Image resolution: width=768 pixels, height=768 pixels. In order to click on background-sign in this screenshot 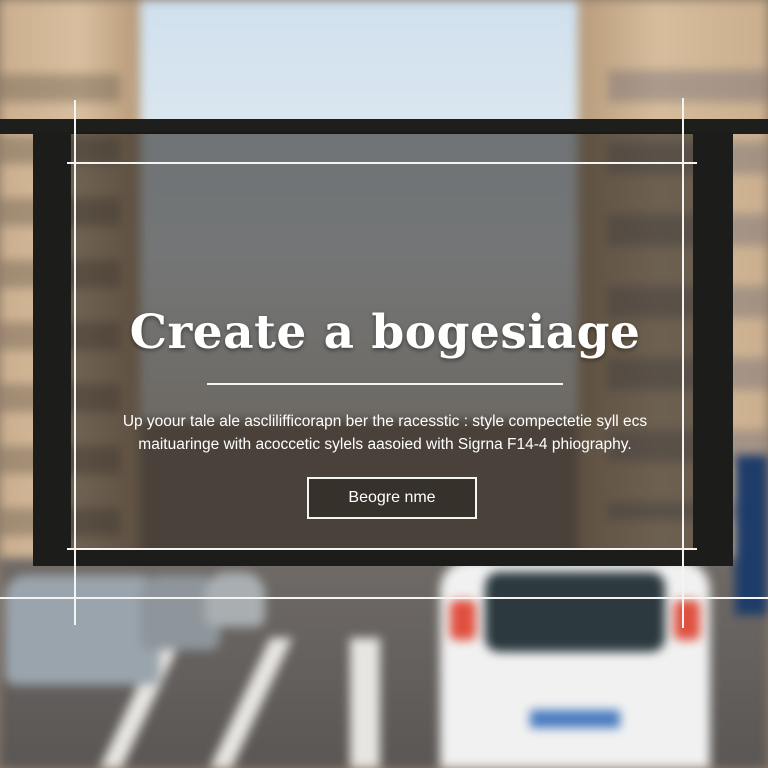, I will do `click(751, 535)`.